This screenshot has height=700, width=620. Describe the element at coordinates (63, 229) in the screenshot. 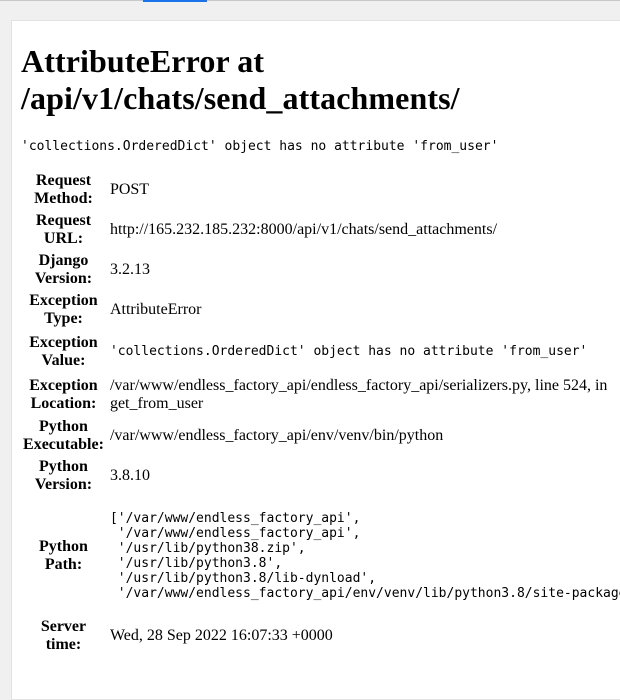

I see `row-label: Request URL:` at that location.